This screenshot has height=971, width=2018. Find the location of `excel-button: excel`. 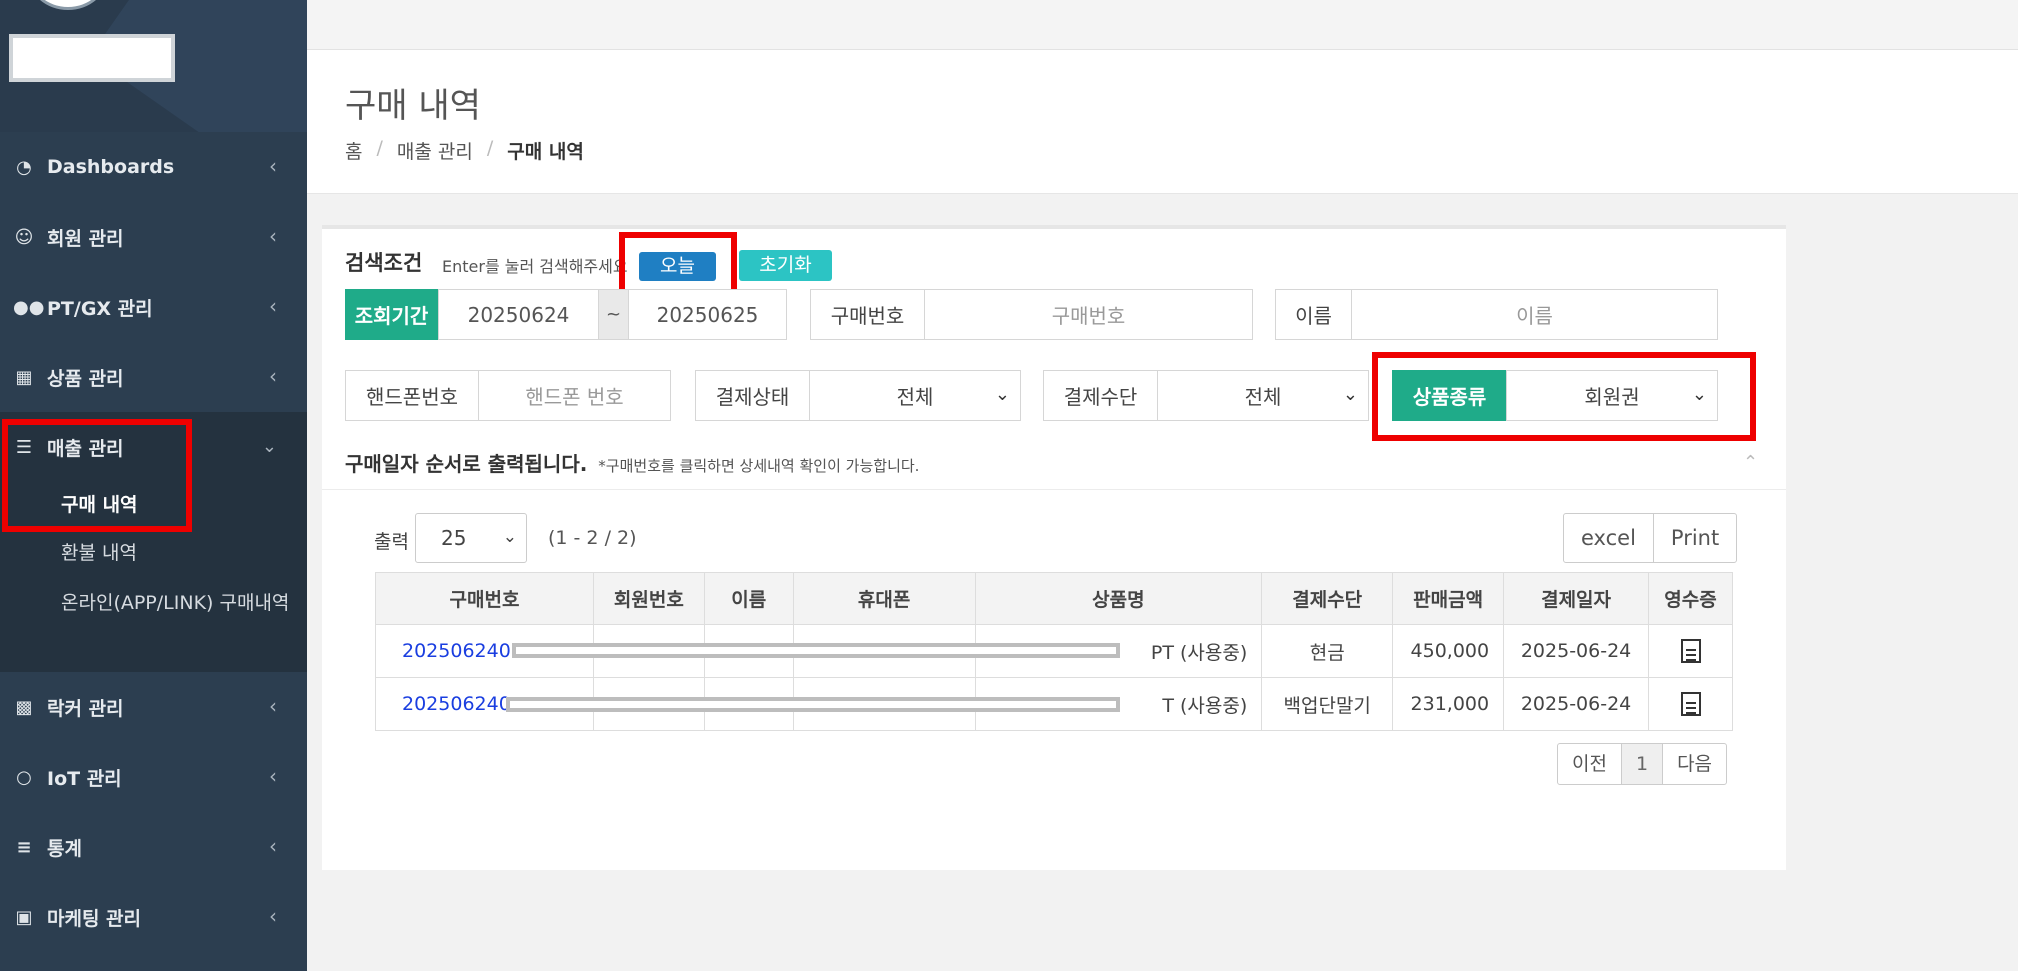

excel-button: excel is located at coordinates (1608, 538).